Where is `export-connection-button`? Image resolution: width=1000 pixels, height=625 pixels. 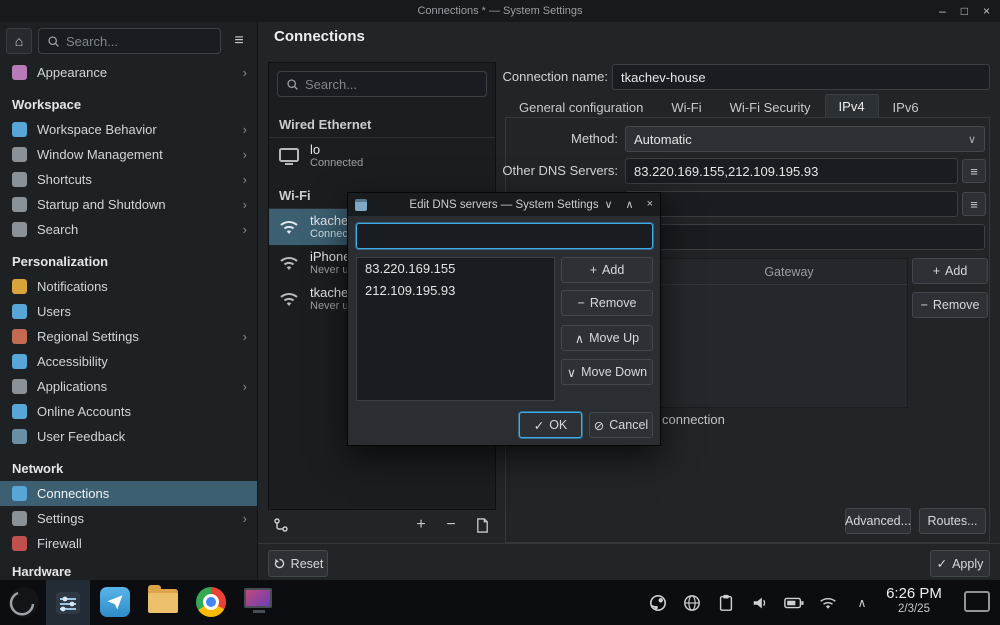 export-connection-button is located at coordinates (482, 525).